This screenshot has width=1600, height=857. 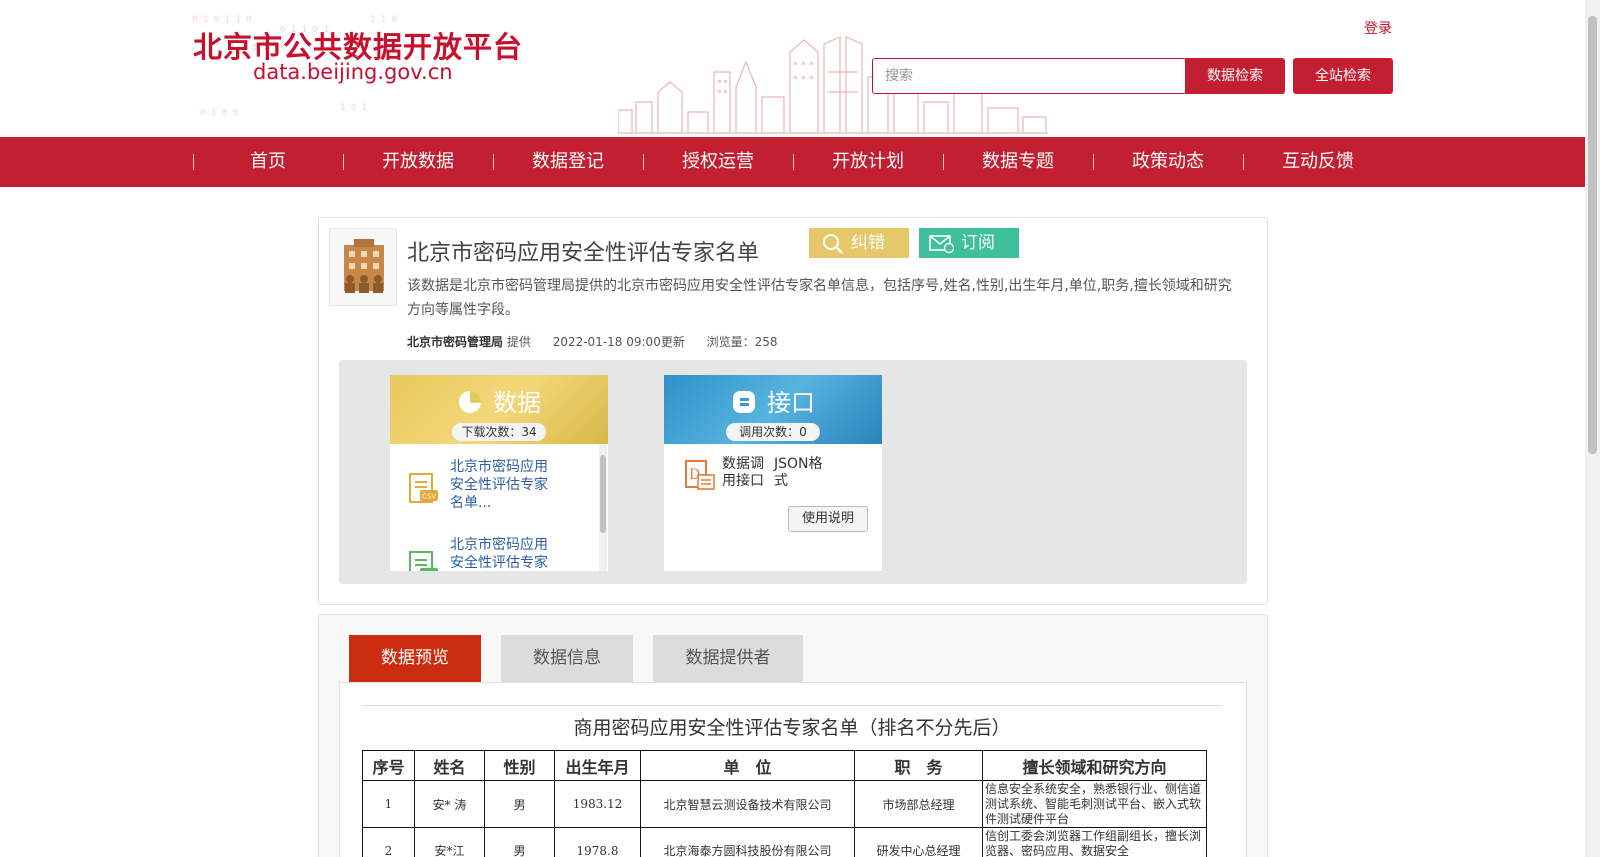 What do you see at coordinates (1592, 235) in the screenshot?
I see `page-scroll-thumb` at bounding box center [1592, 235].